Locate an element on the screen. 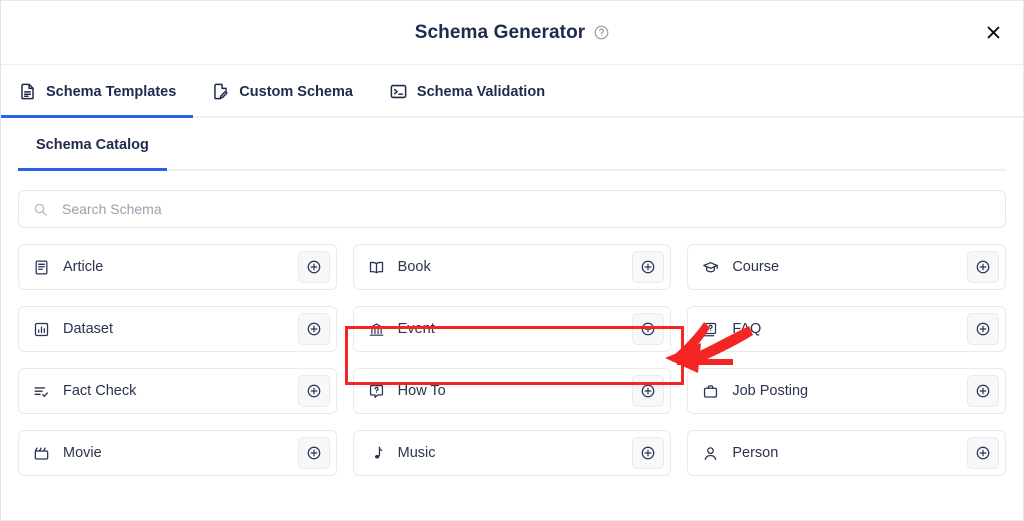  clapperboard-icon is located at coordinates (41, 453).